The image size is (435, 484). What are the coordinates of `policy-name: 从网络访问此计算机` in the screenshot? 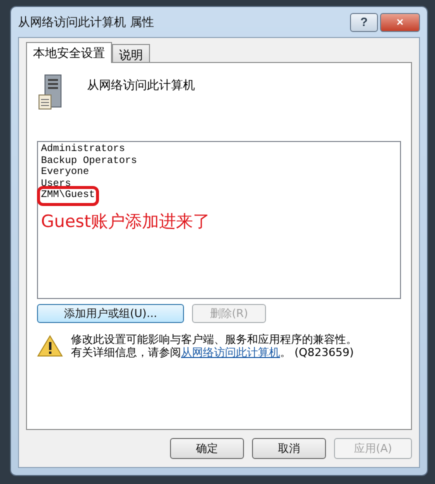 It's located at (141, 85).